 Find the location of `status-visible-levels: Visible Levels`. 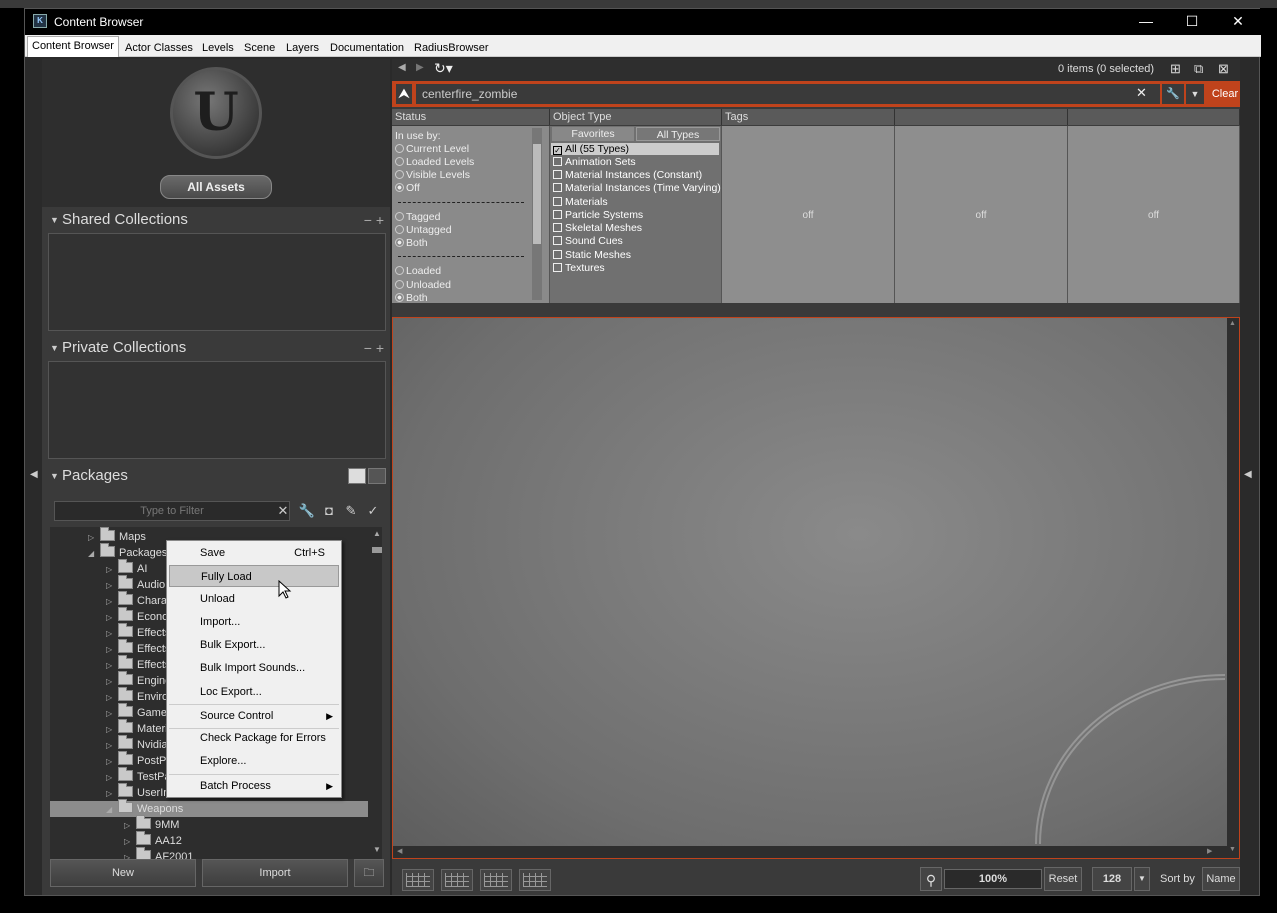

status-visible-levels: Visible Levels is located at coordinates (432, 175).